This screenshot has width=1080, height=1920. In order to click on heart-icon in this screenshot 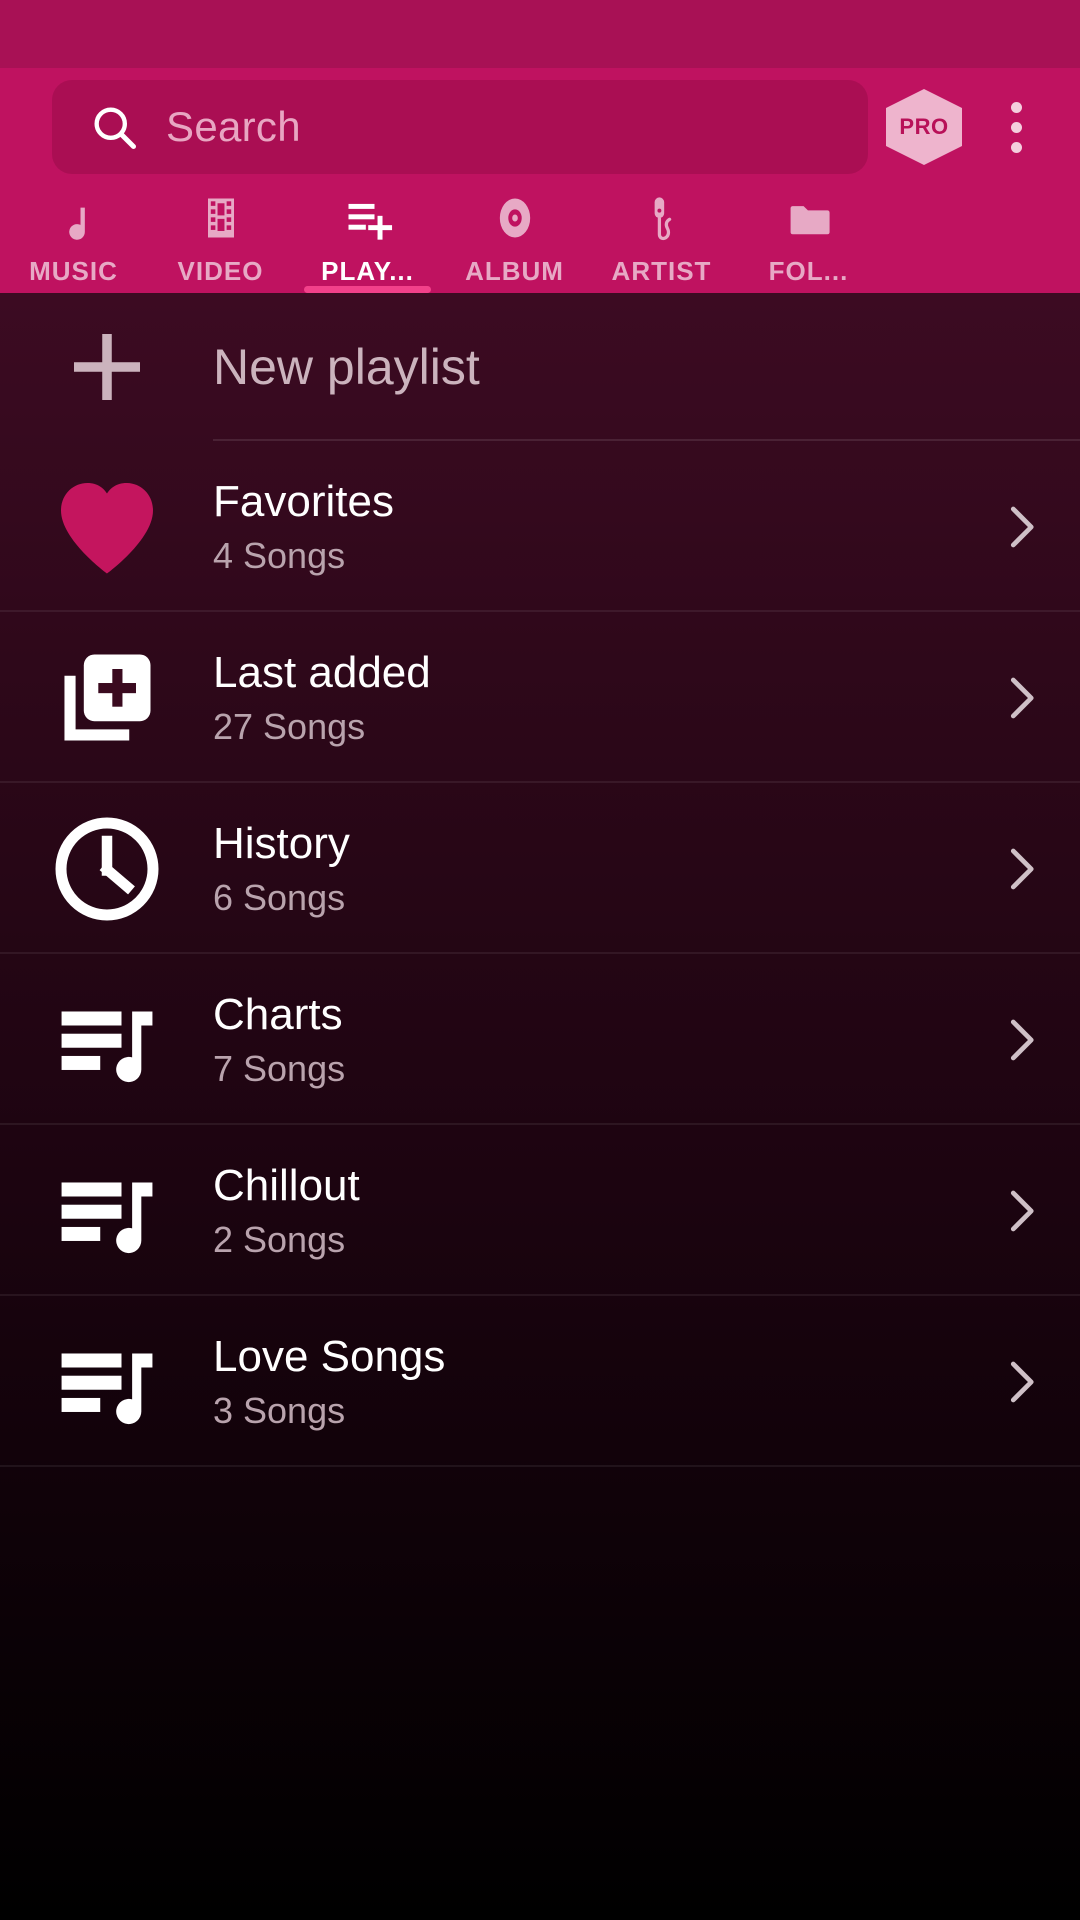, I will do `click(106, 527)`.